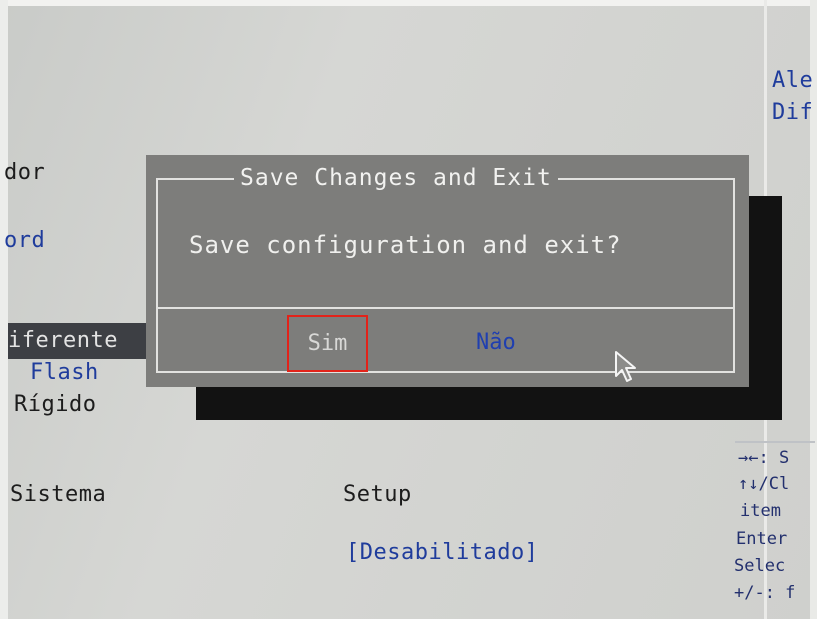 The width and height of the screenshot is (817, 619). What do you see at coordinates (764, 458) in the screenshot?
I see `help-line-navigate: →←: S` at bounding box center [764, 458].